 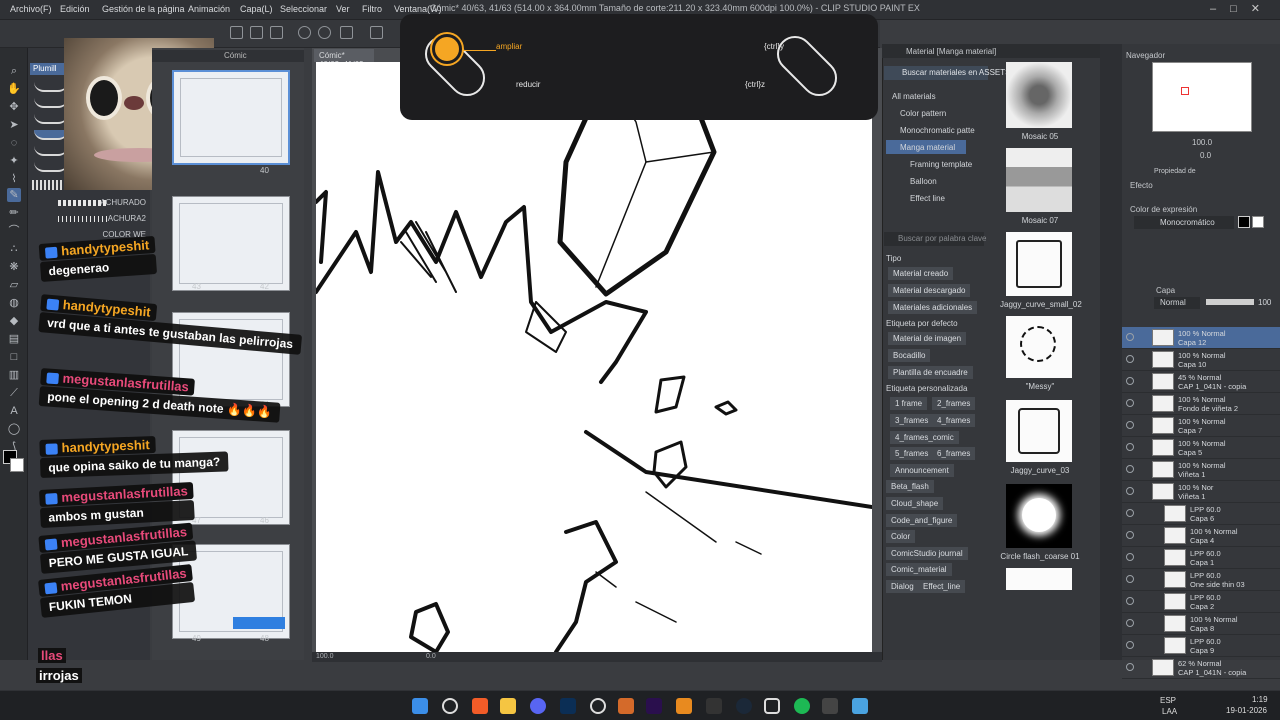 What do you see at coordinates (14, 249) in the screenshot?
I see `airbrush-icon: ∴` at bounding box center [14, 249].